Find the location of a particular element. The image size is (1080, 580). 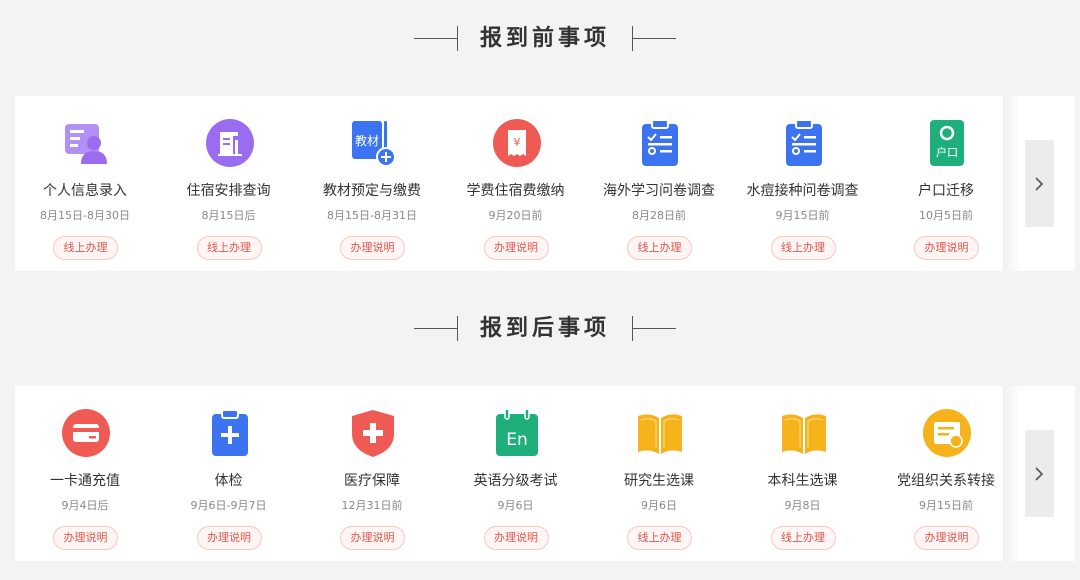

item-name: 本科生选课 is located at coordinates (802, 481).